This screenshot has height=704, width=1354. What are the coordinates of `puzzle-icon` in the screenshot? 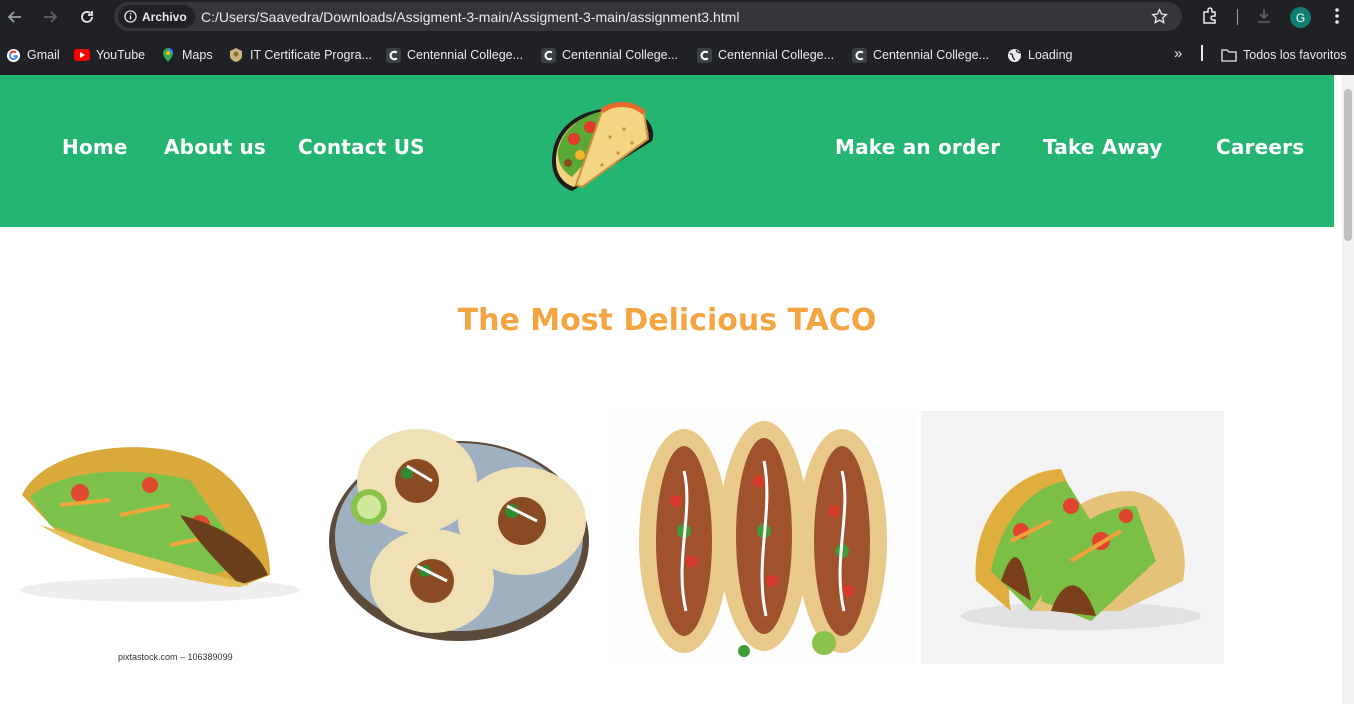 It's located at (1209, 15).